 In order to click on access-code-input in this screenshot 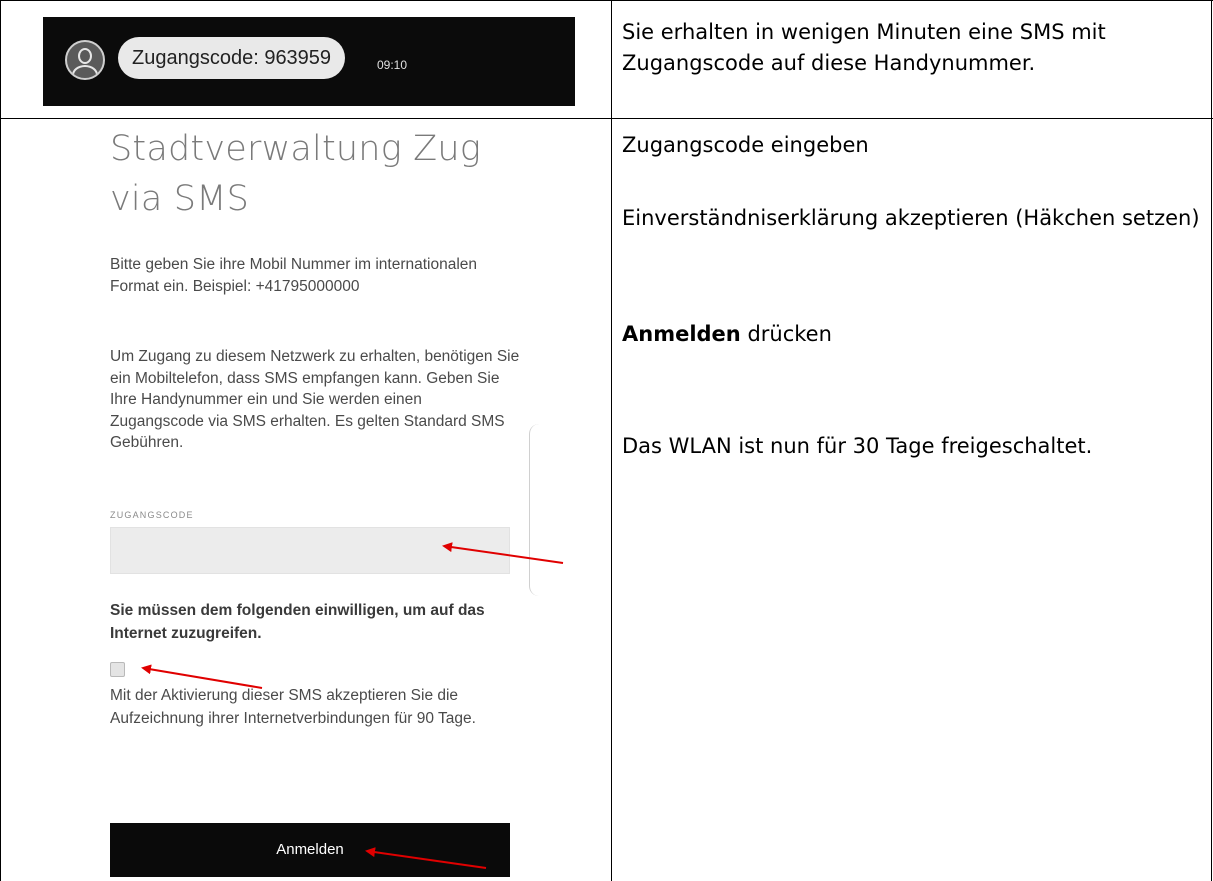, I will do `click(310, 550)`.